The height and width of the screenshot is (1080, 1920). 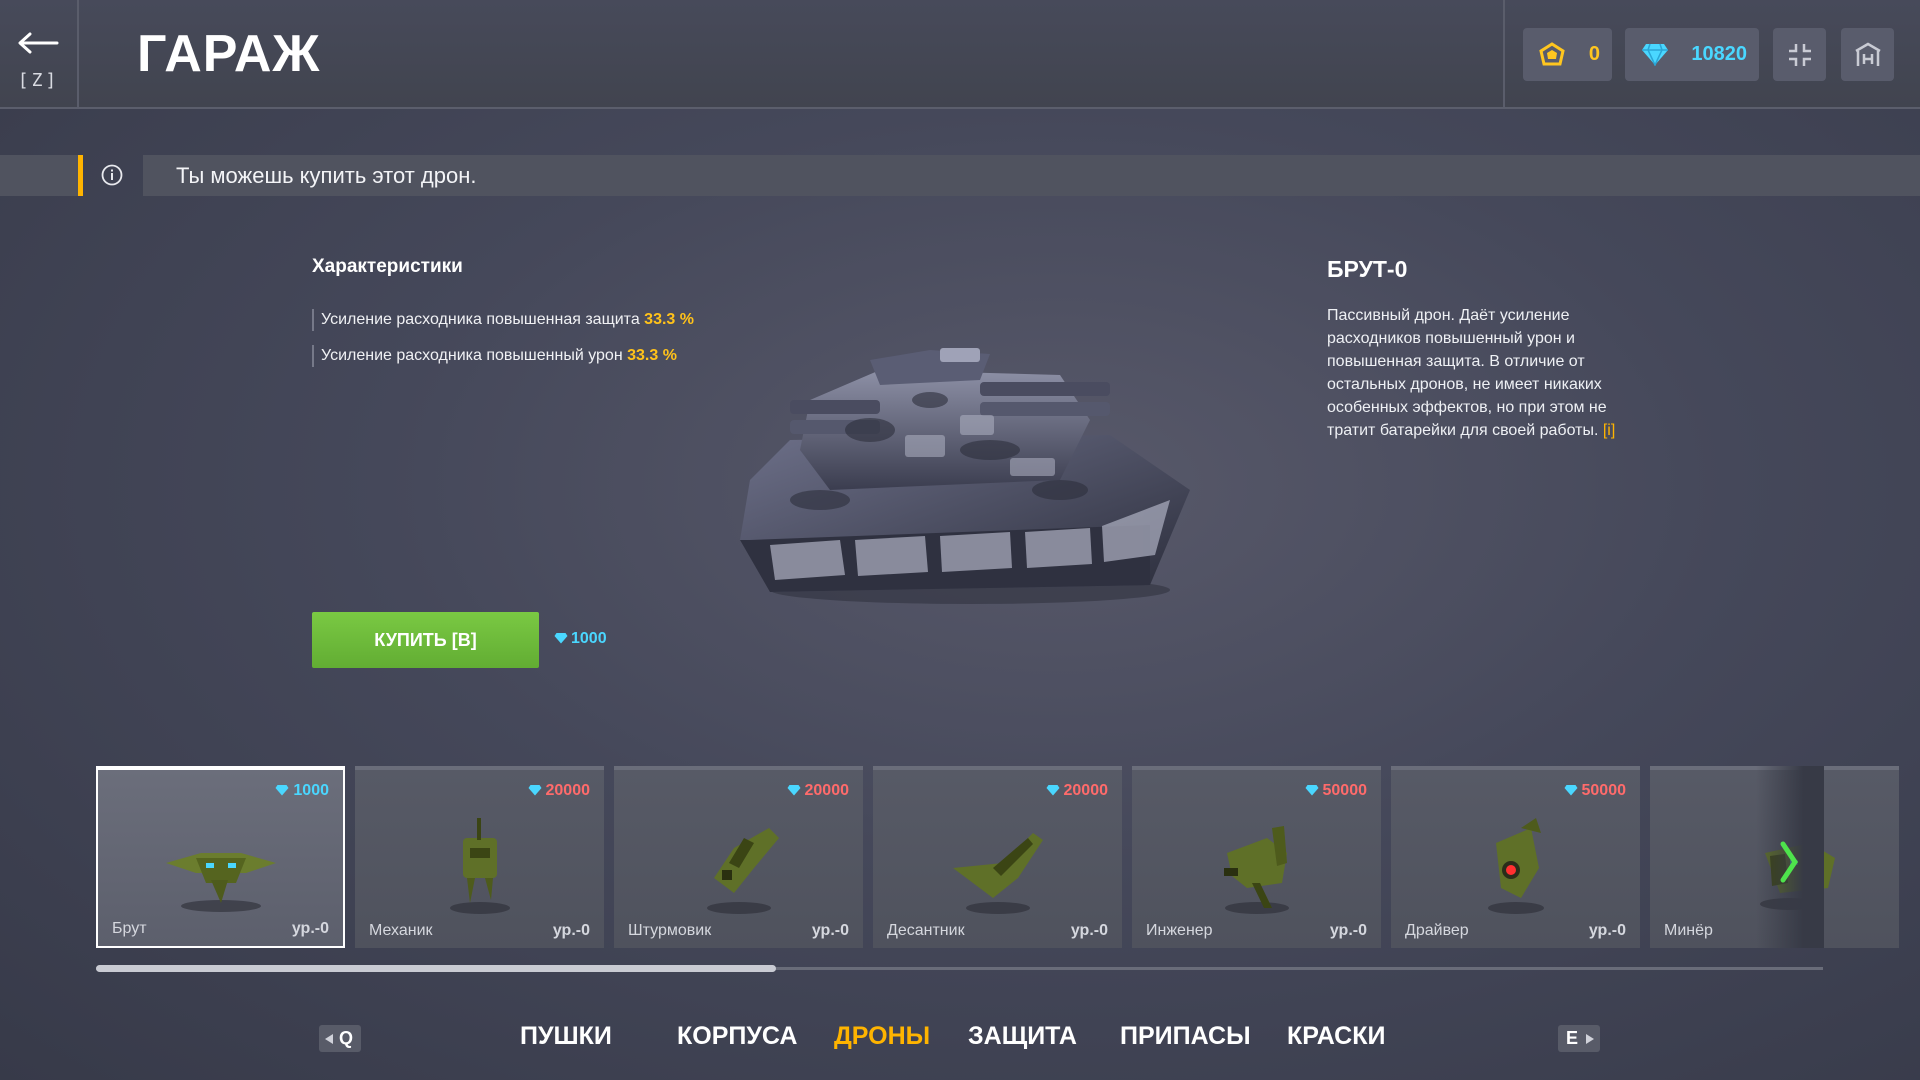 I want to click on back-hotkey: [Z], so click(x=38, y=80).